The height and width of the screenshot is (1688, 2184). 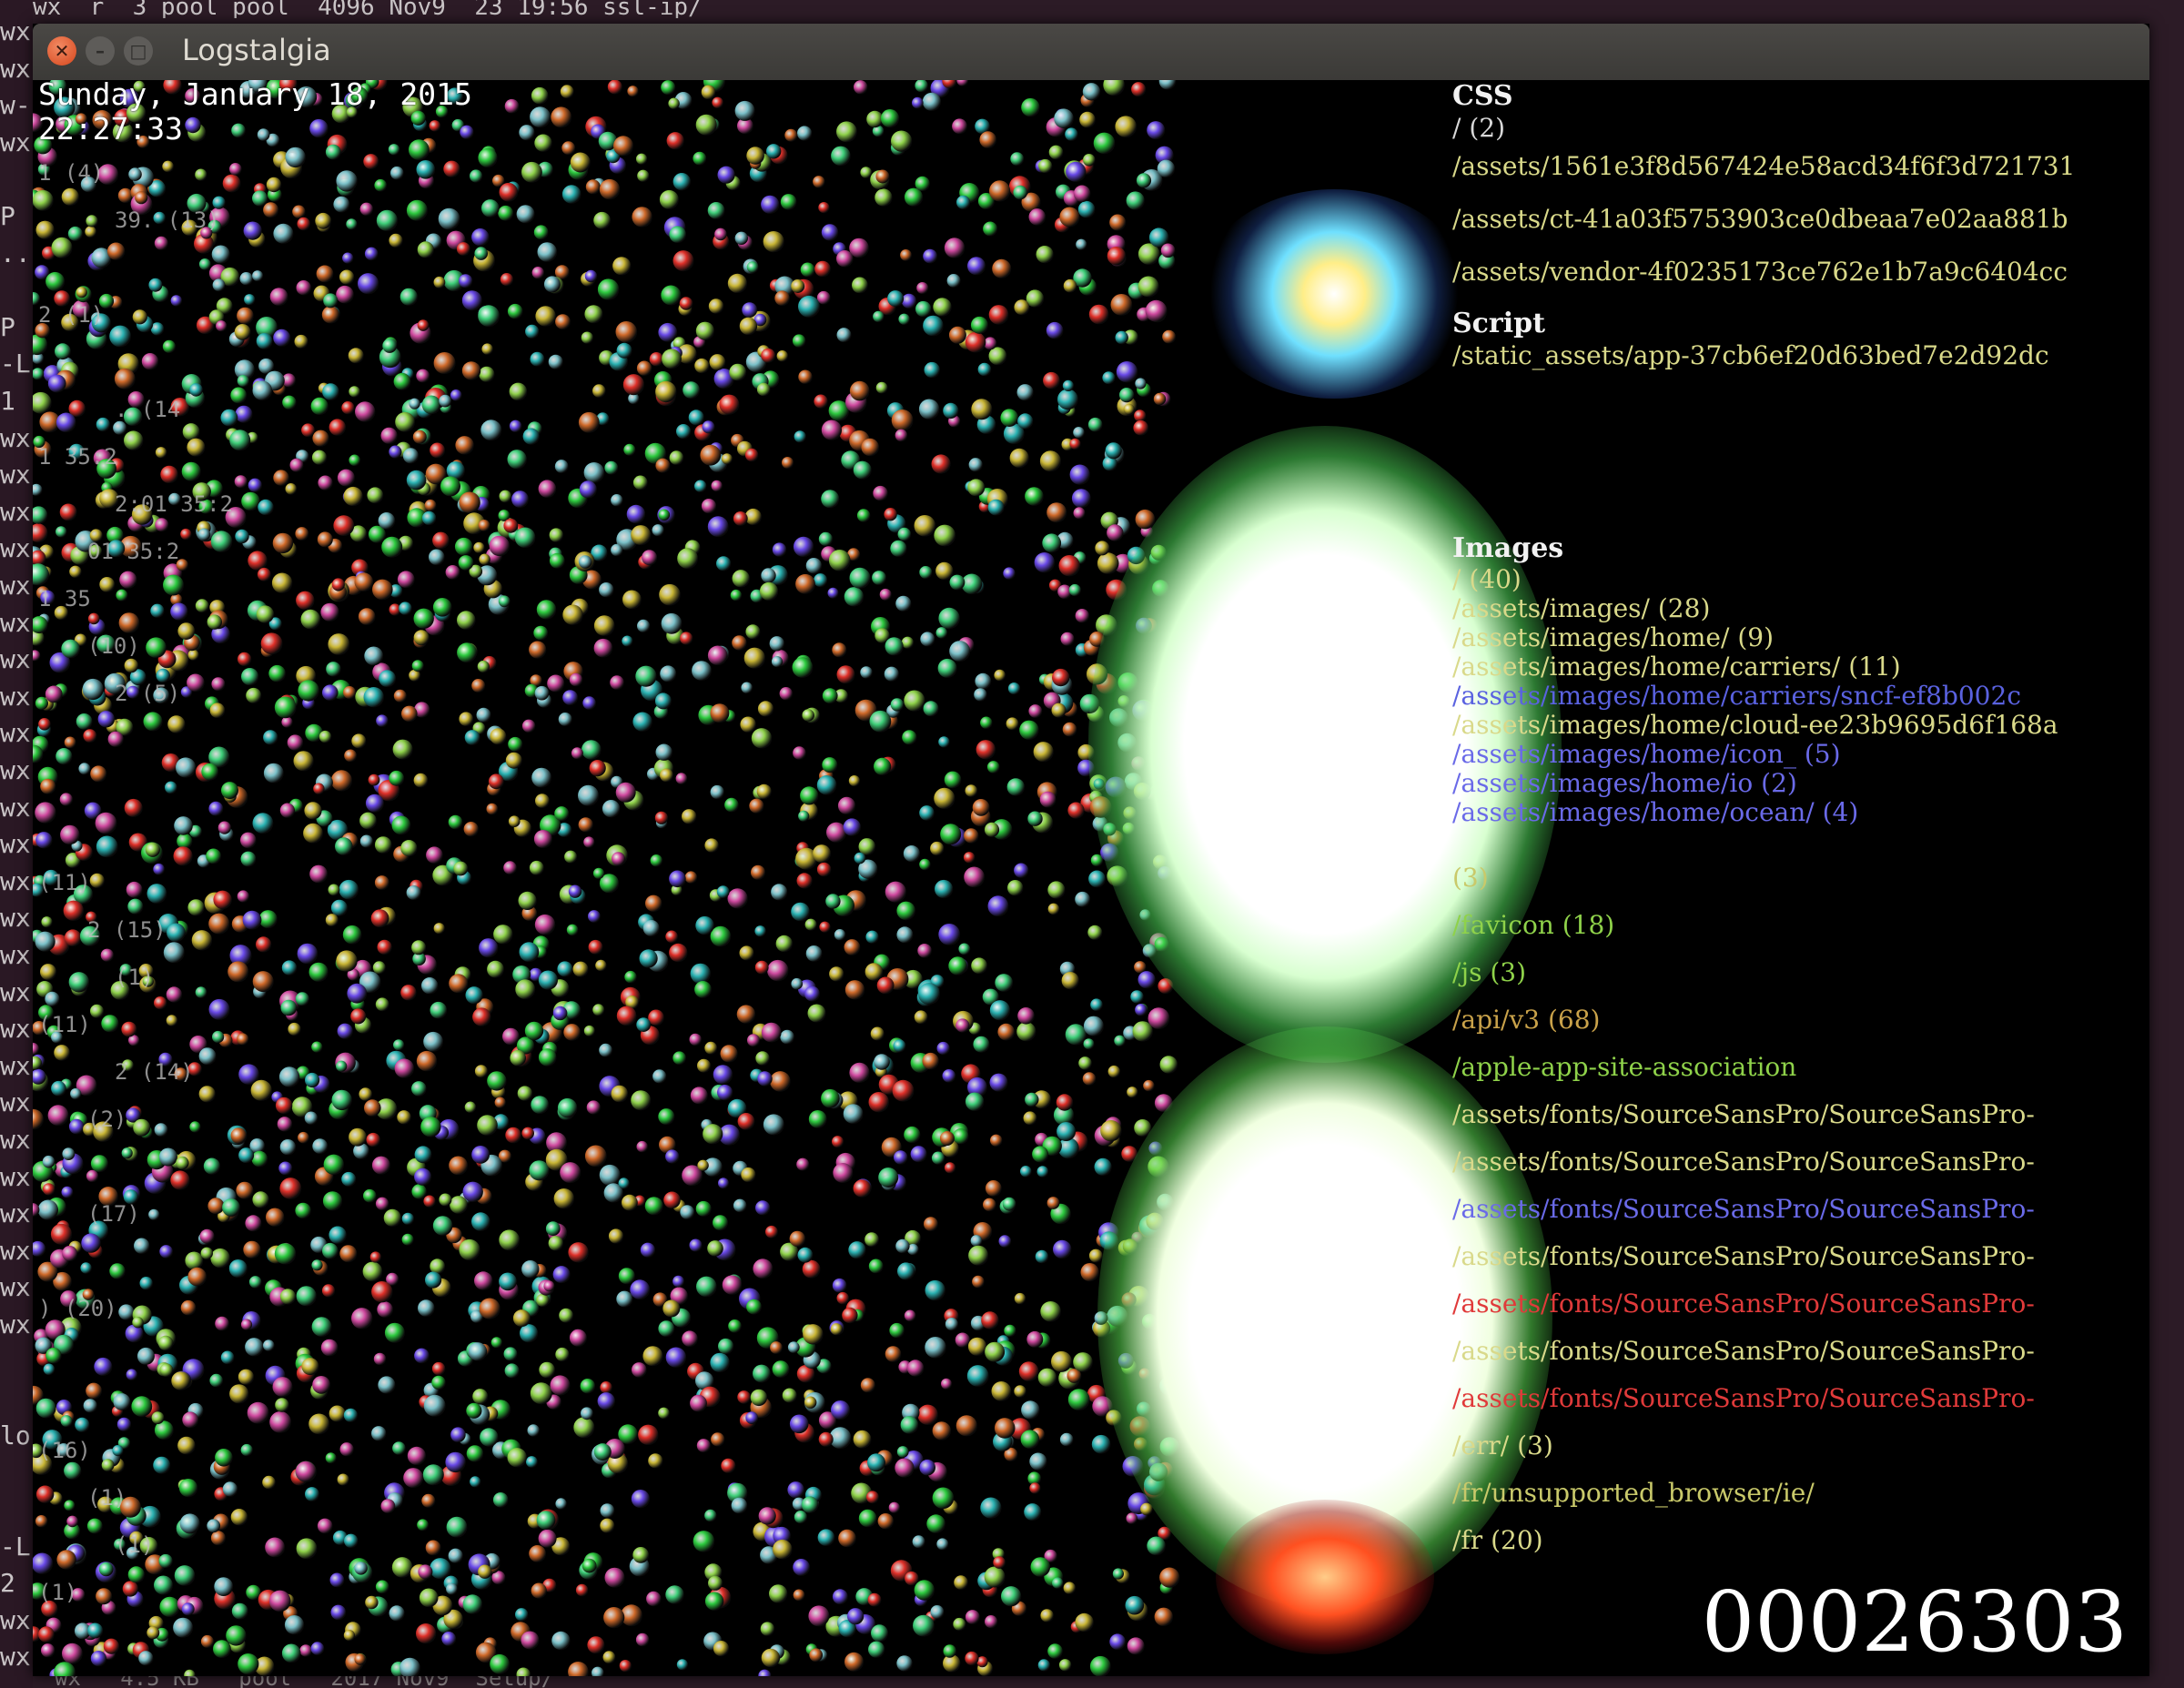 What do you see at coordinates (62, 51) in the screenshot?
I see `close-icon: ✕` at bounding box center [62, 51].